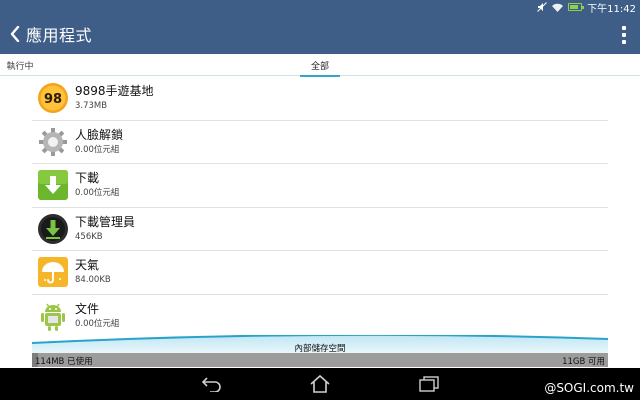  What do you see at coordinates (53, 272) in the screenshot?
I see `weather-umbrella-icon` at bounding box center [53, 272].